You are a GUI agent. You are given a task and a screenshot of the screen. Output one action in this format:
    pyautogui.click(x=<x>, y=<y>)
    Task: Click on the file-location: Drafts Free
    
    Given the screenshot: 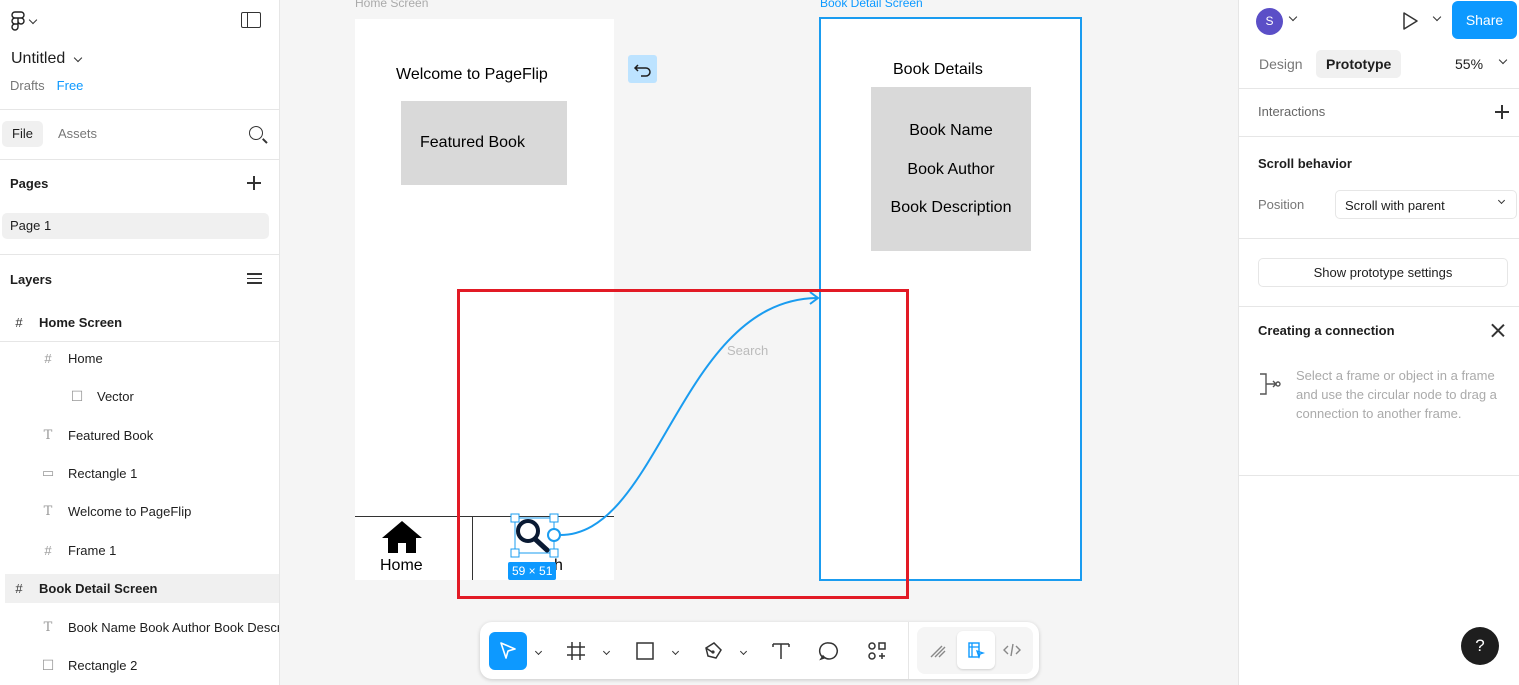 What is the action you would take?
    pyautogui.click(x=46, y=85)
    